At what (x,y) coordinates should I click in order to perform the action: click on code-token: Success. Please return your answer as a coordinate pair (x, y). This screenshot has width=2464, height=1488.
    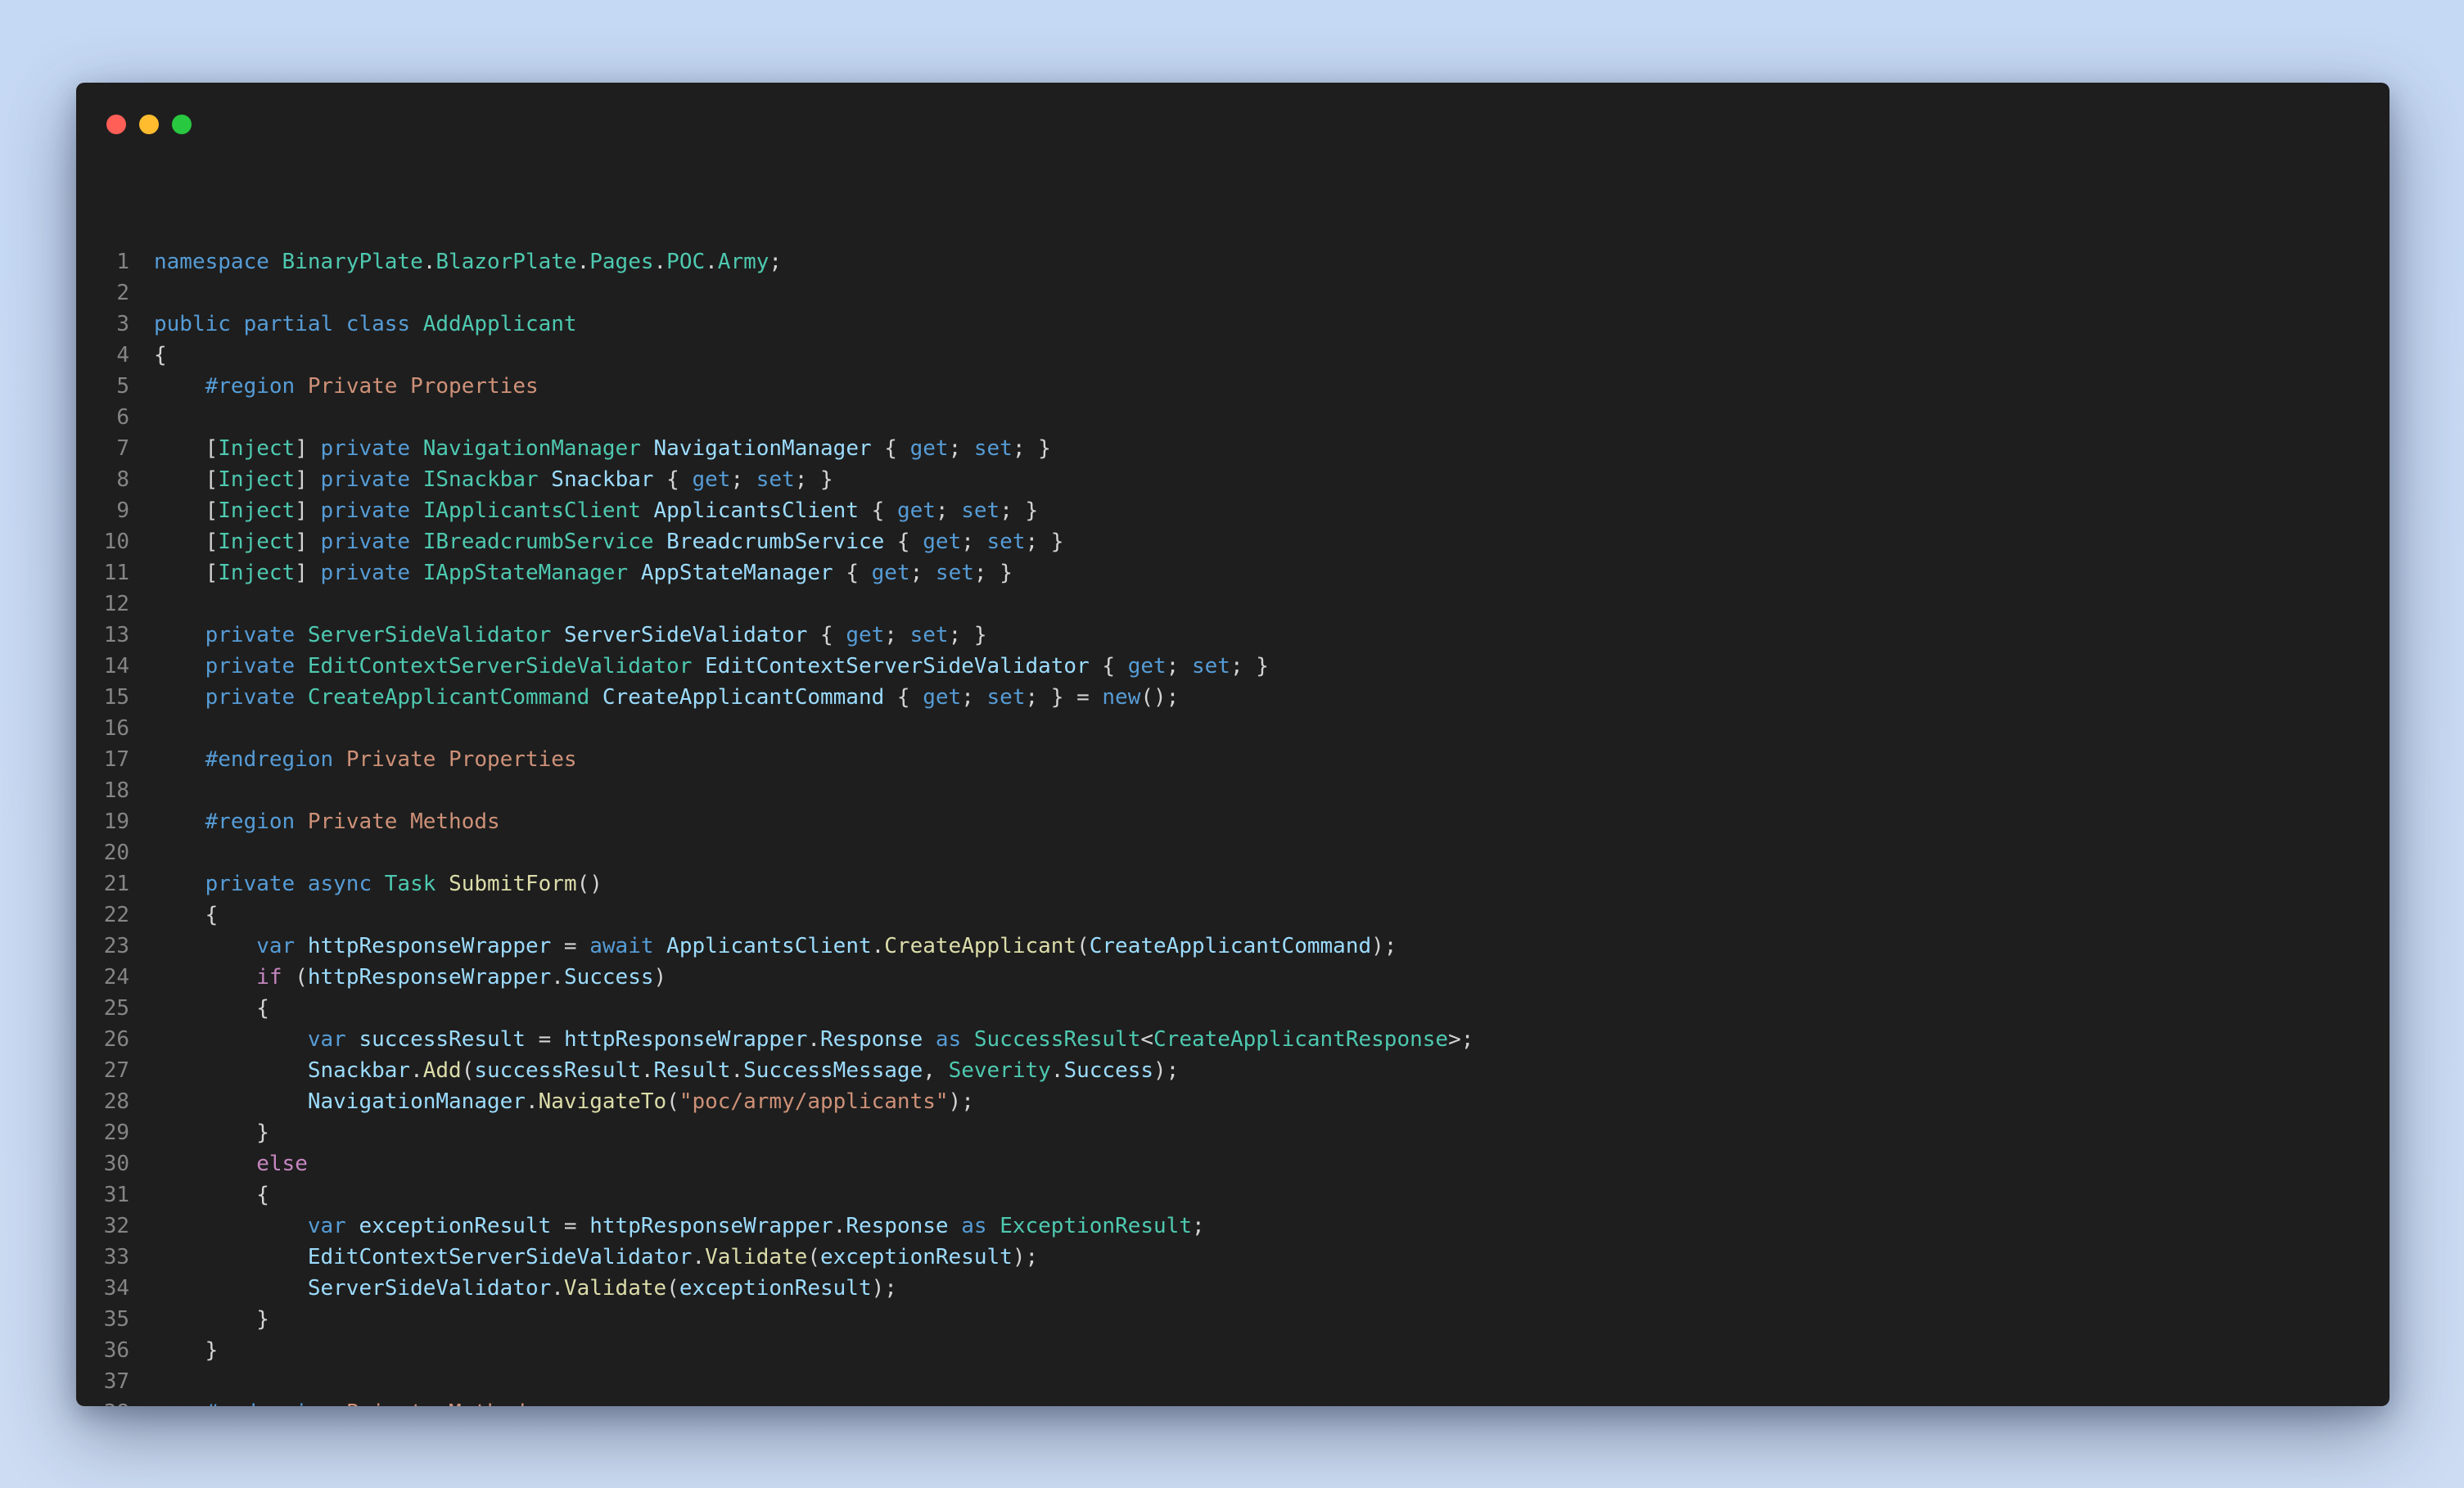
    Looking at the image, I should click on (608, 977).